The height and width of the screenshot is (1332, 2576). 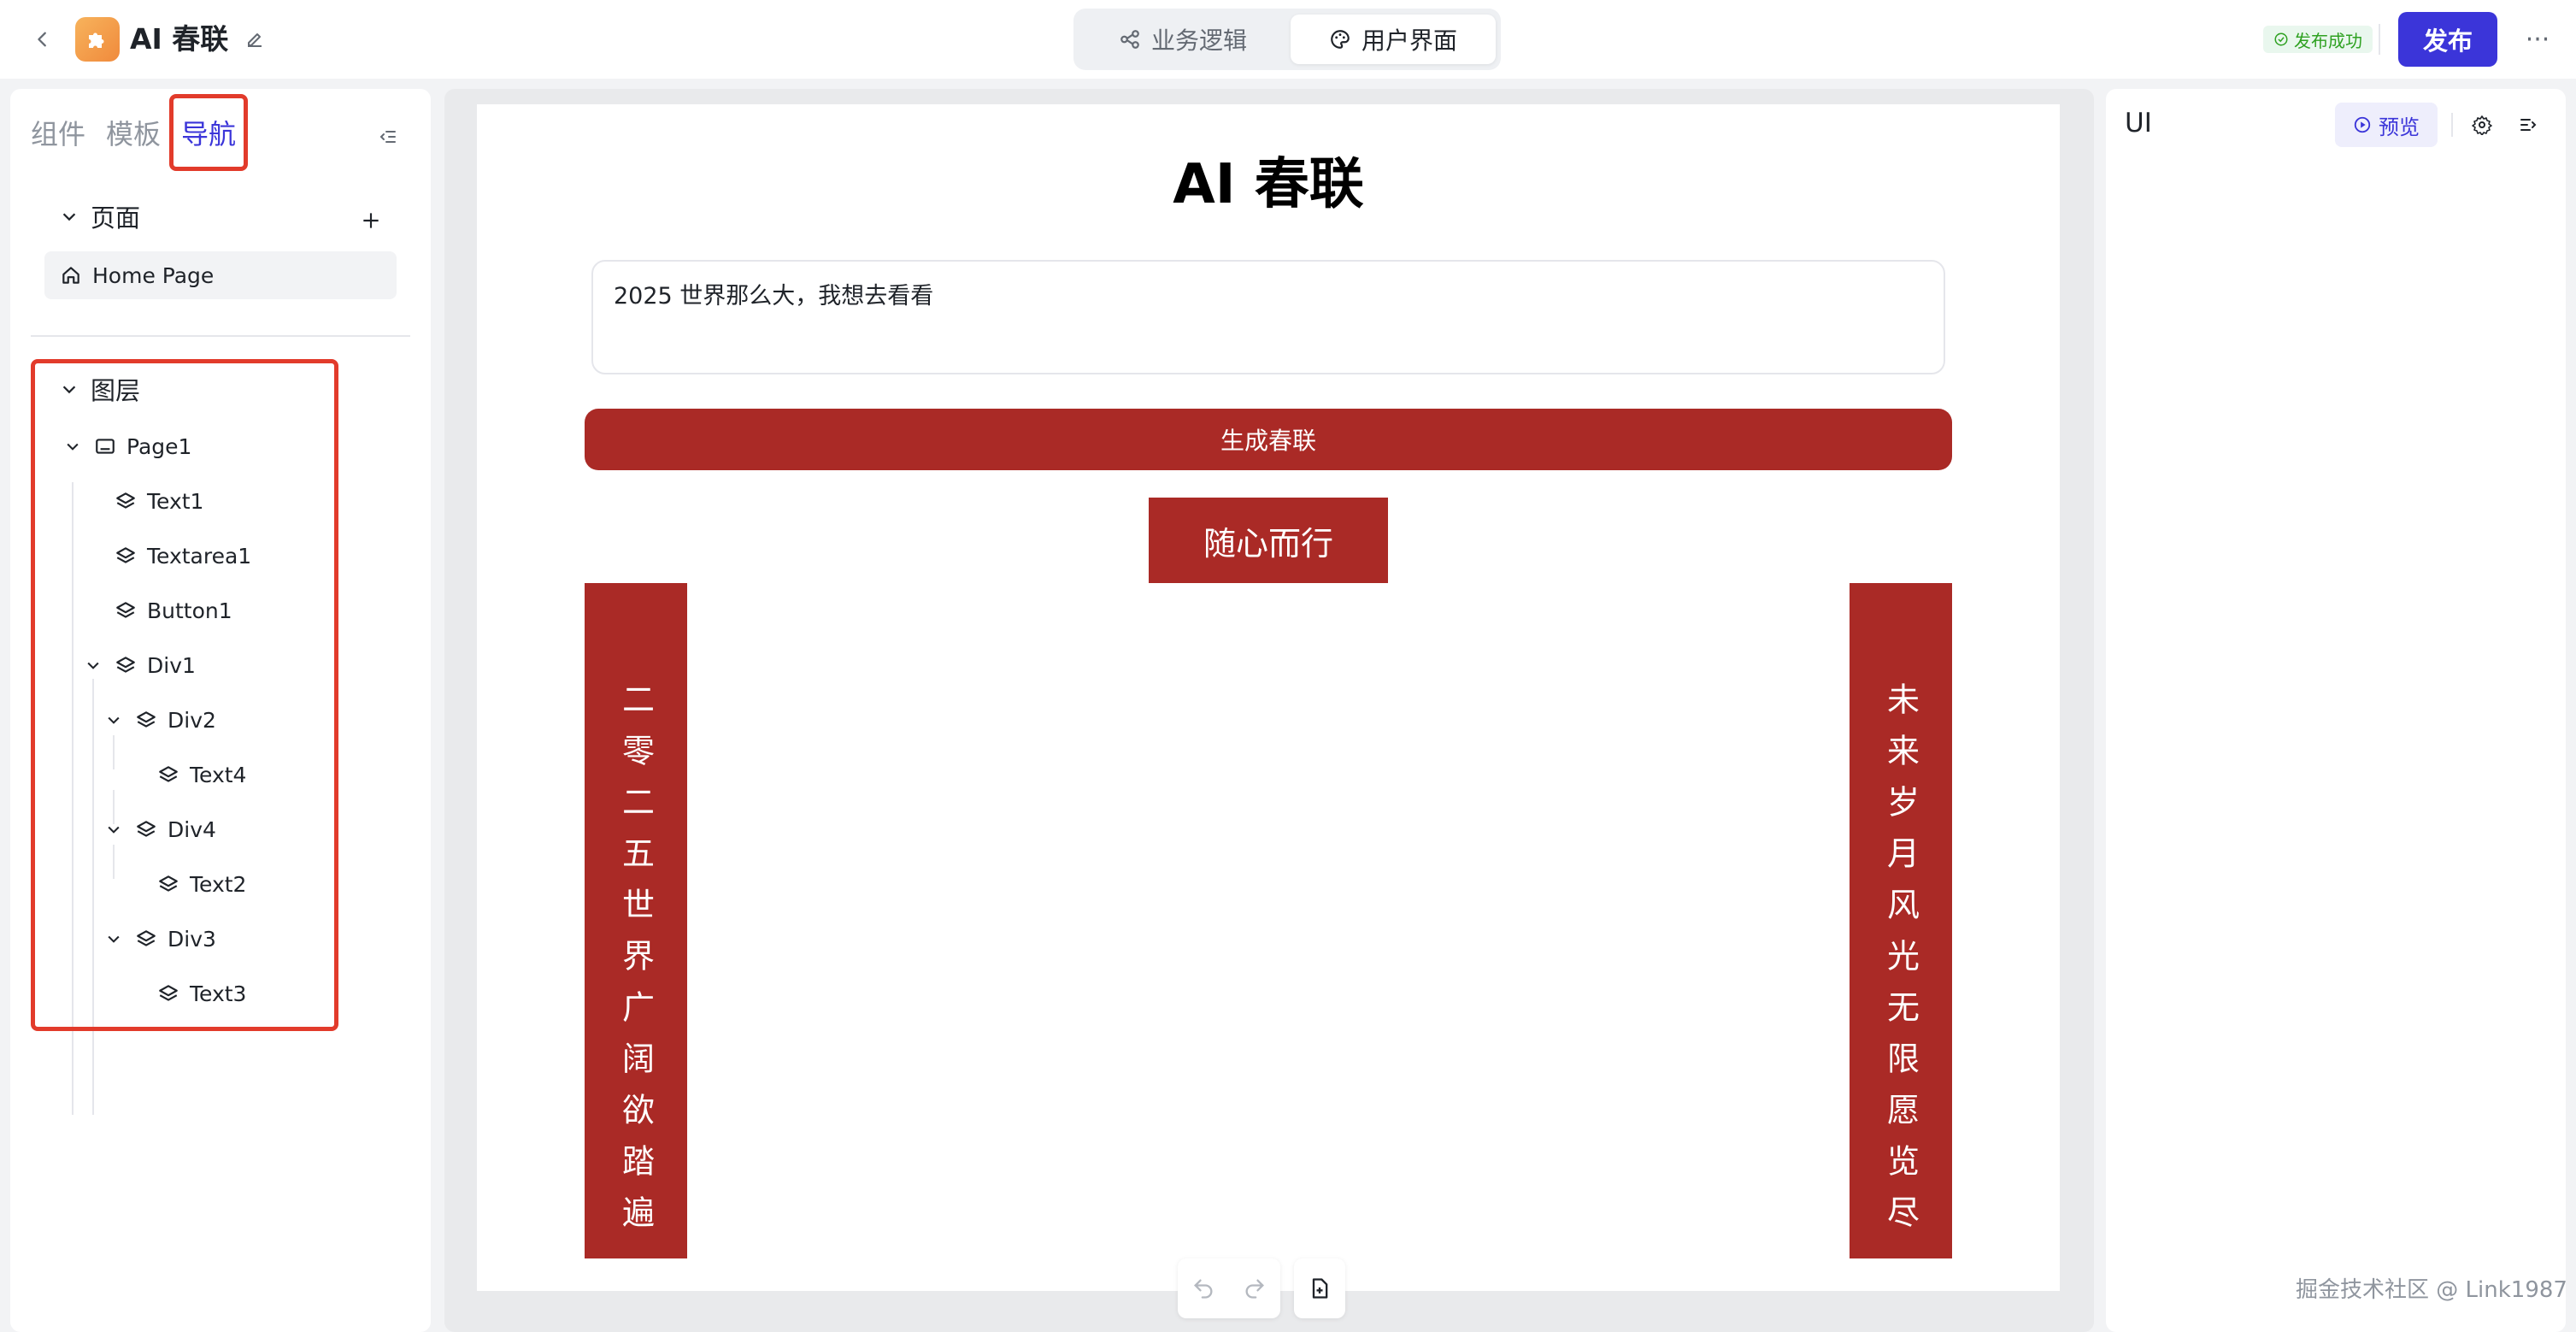 What do you see at coordinates (2537, 39) in the screenshot?
I see `more-button: ···` at bounding box center [2537, 39].